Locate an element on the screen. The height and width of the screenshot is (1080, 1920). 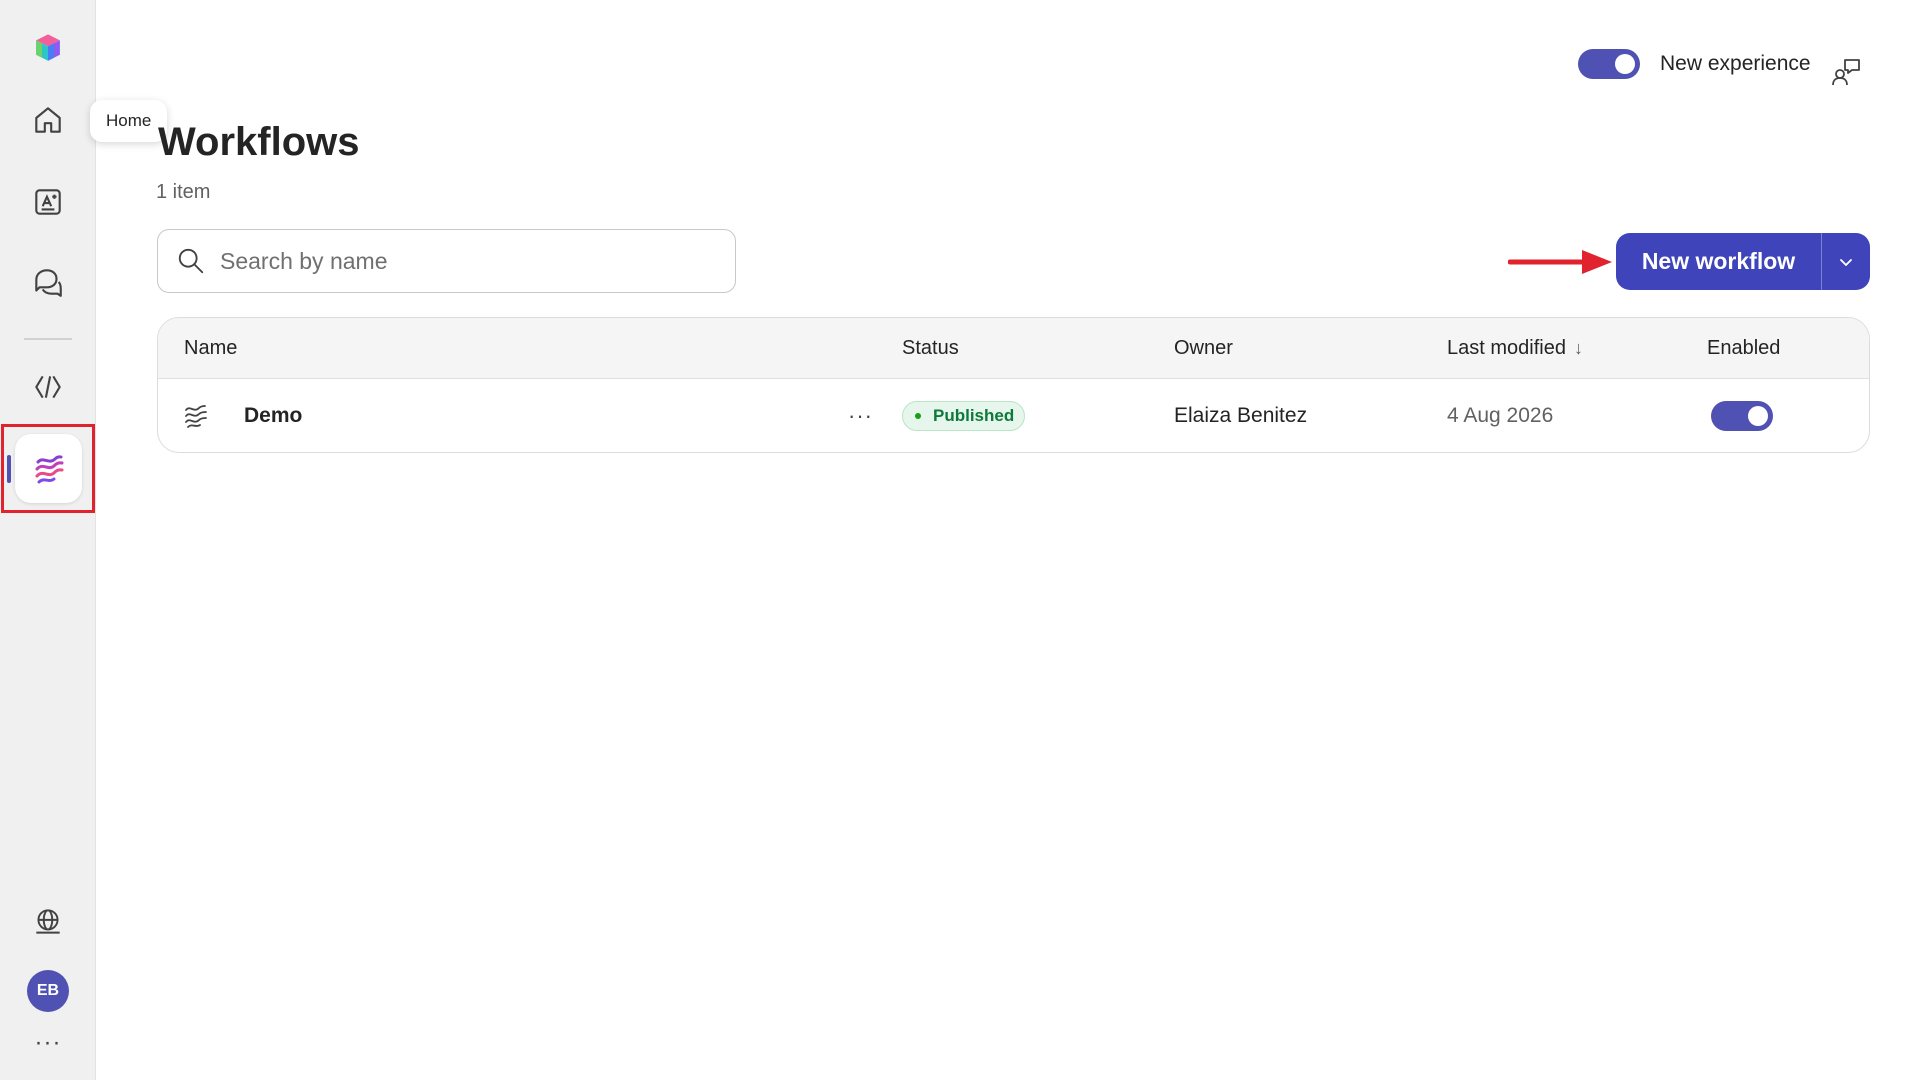
new-workflow-dropdown is located at coordinates (1846, 261).